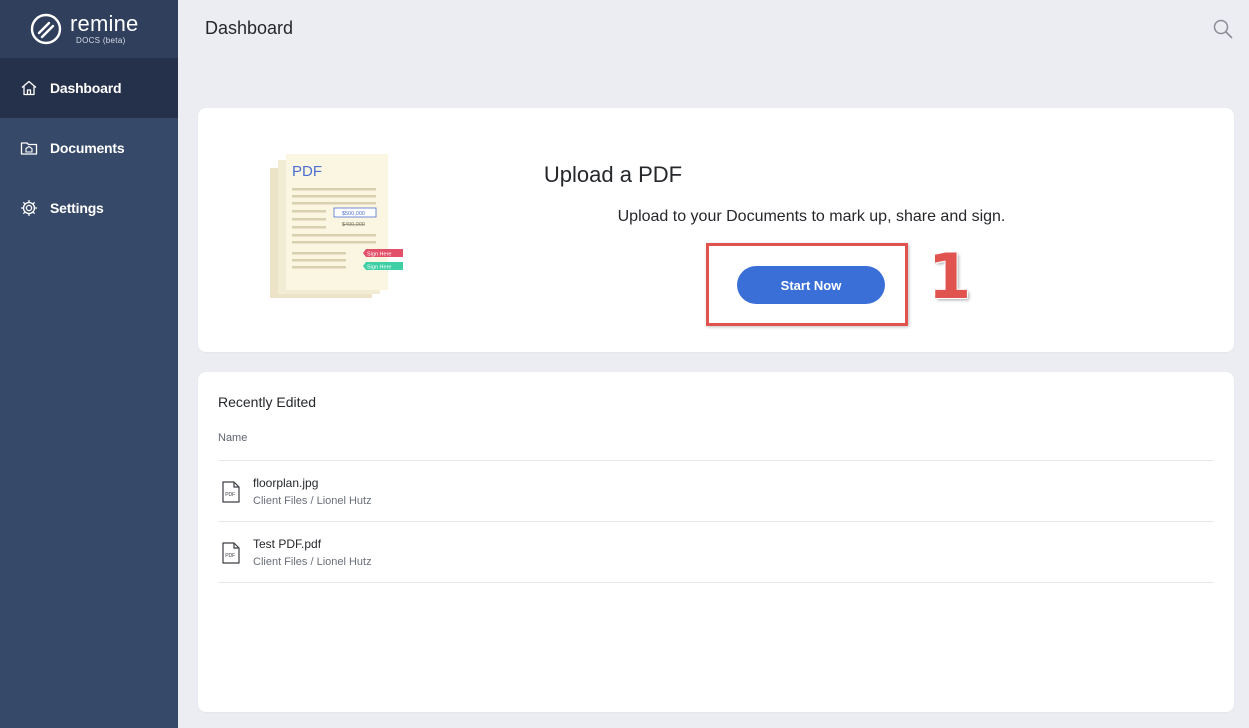 Image resolution: width=1249 pixels, height=728 pixels. Describe the element at coordinates (87, 148) in the screenshot. I see `sidebar-item-label: Documents` at that location.